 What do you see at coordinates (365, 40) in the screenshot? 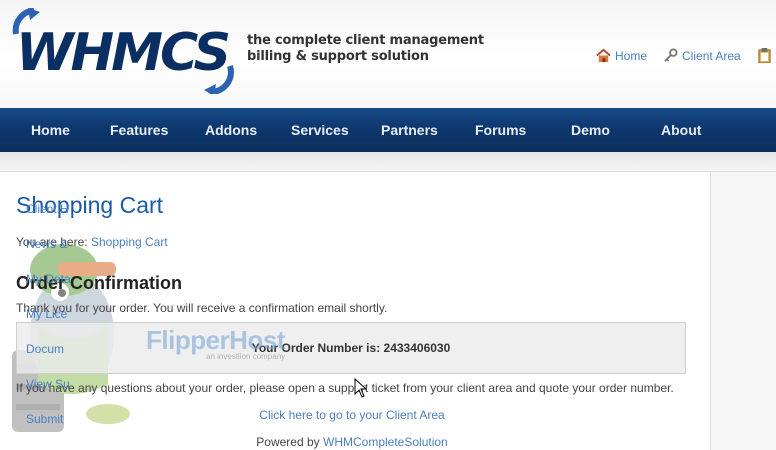
I see `tagline-line-1: the complete client management` at bounding box center [365, 40].